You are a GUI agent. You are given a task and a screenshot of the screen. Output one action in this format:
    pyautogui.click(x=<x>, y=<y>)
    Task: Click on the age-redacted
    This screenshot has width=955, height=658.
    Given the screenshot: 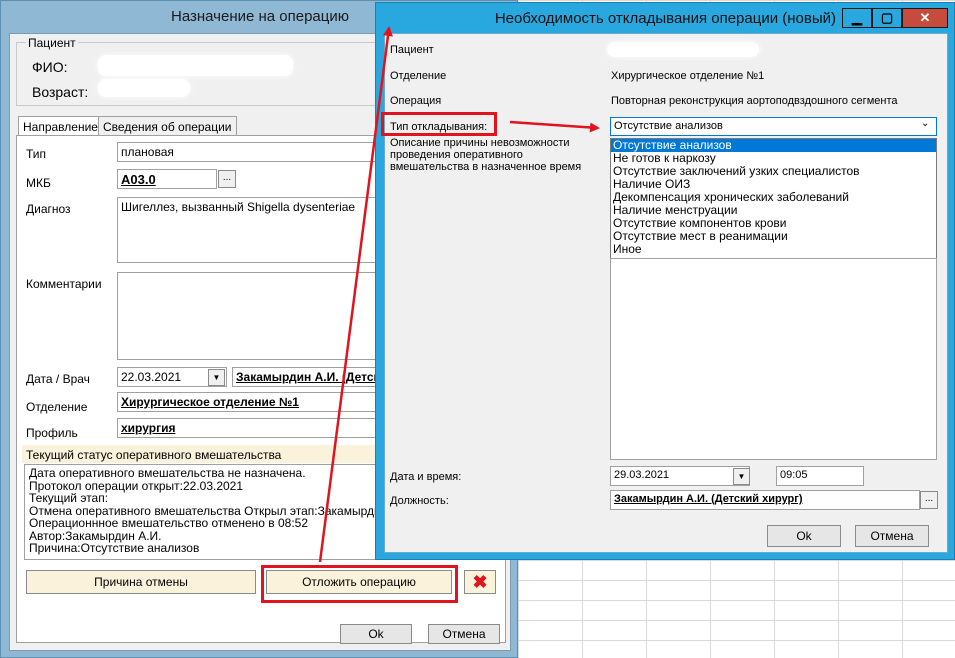 What is the action you would take?
    pyautogui.click(x=144, y=88)
    